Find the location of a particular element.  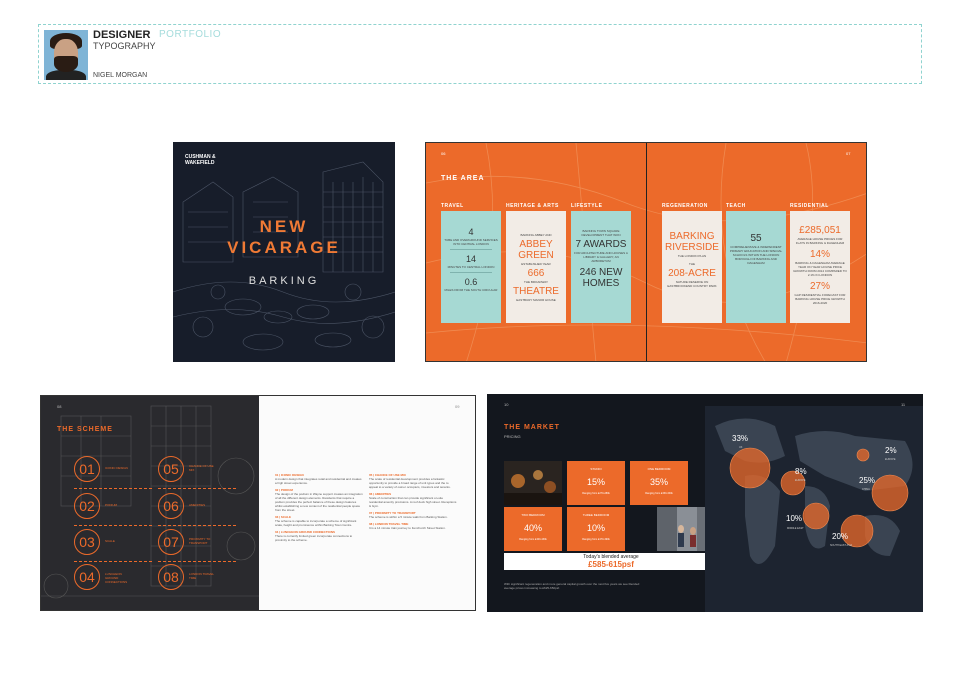

designer-name: NIGEL MORGAN is located at coordinates (120, 75).